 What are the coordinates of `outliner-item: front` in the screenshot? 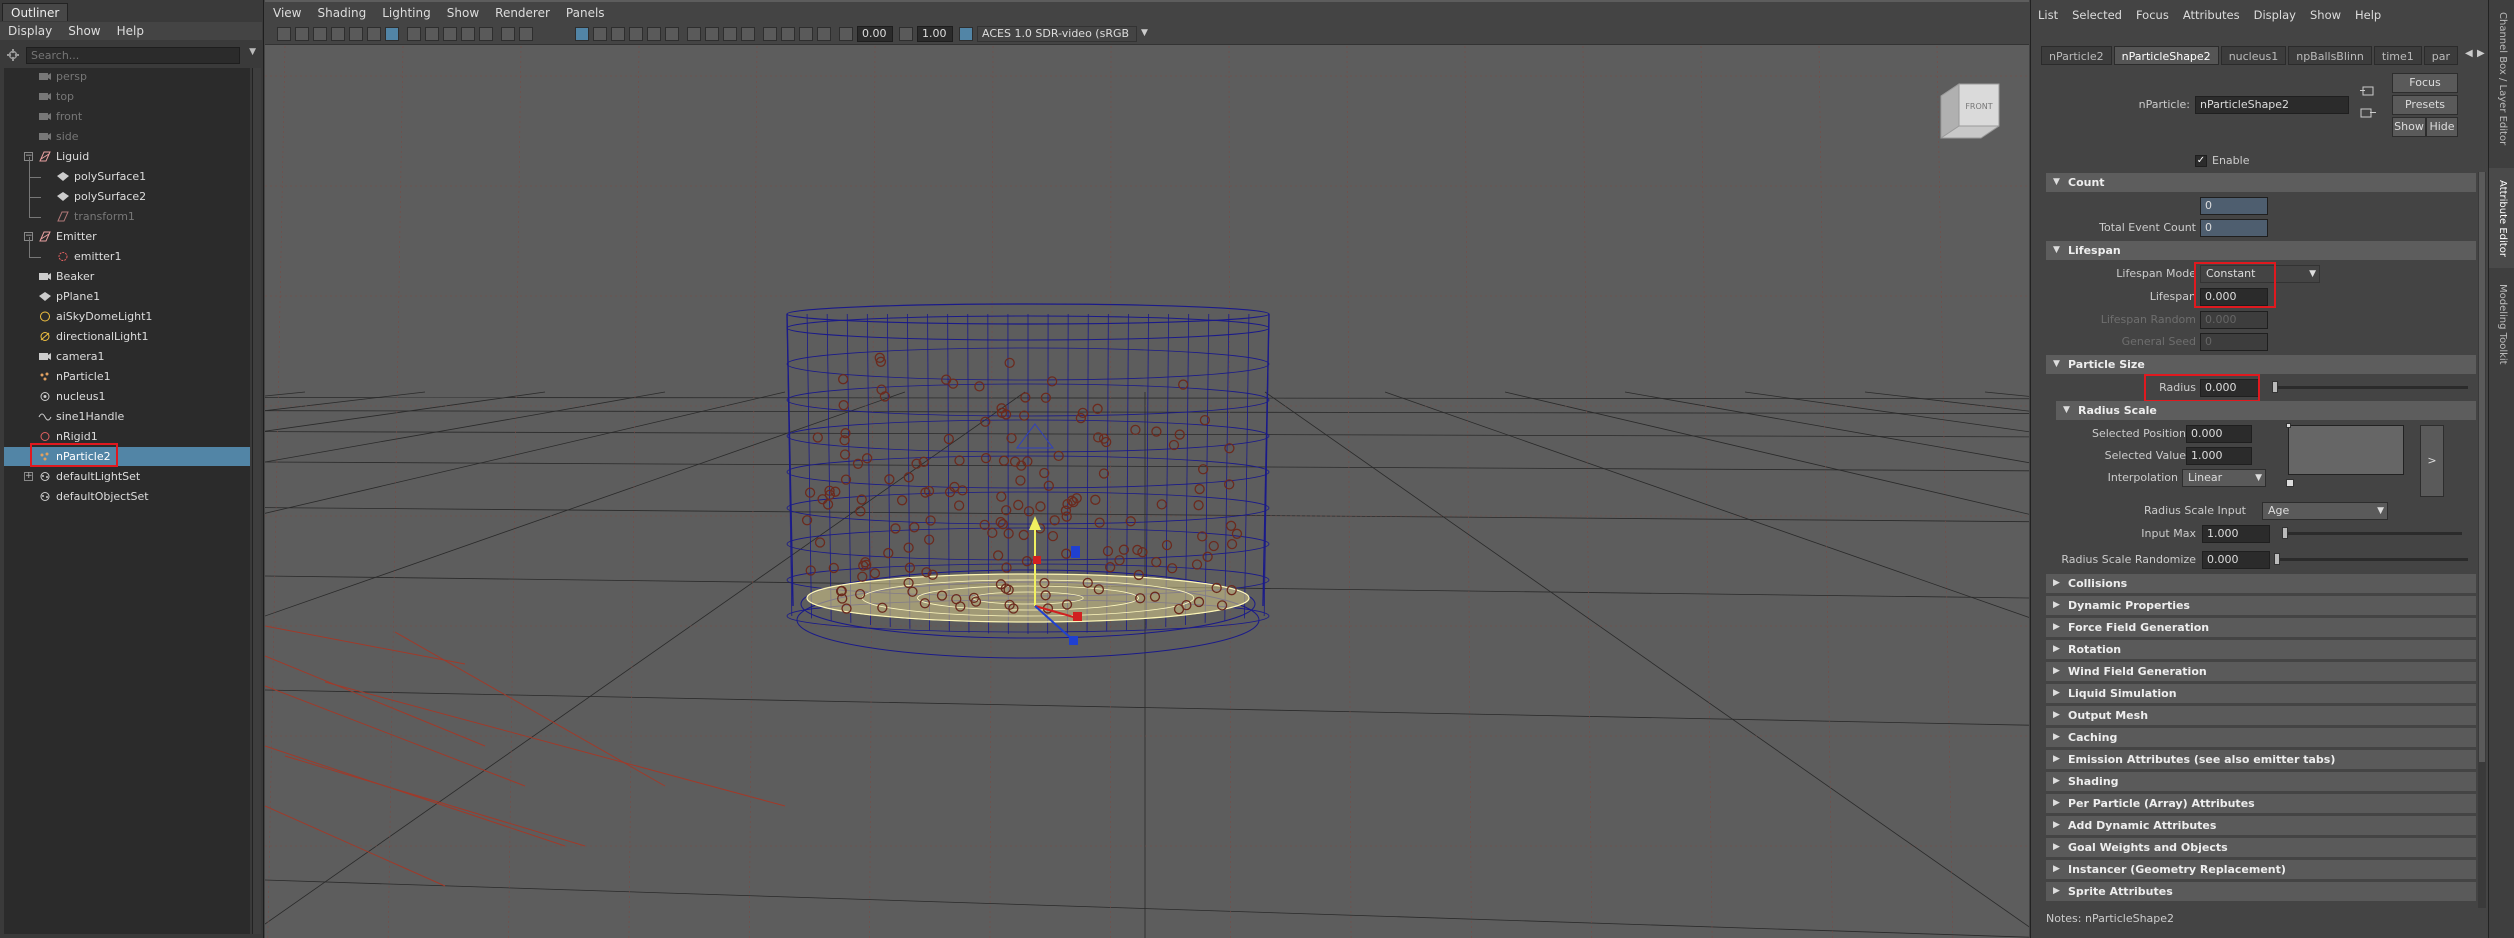 It's located at (127, 116).